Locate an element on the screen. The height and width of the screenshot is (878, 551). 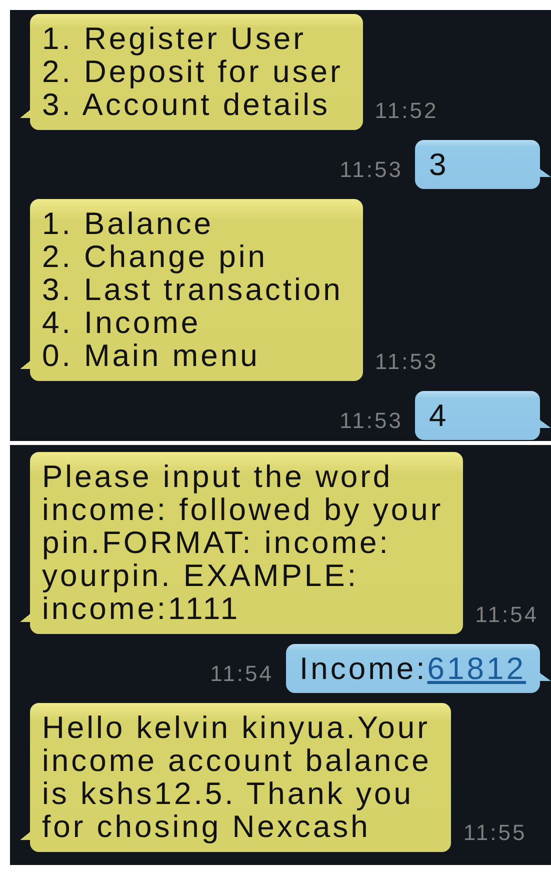
sent-message: Income:61812 is located at coordinates (418, 668).